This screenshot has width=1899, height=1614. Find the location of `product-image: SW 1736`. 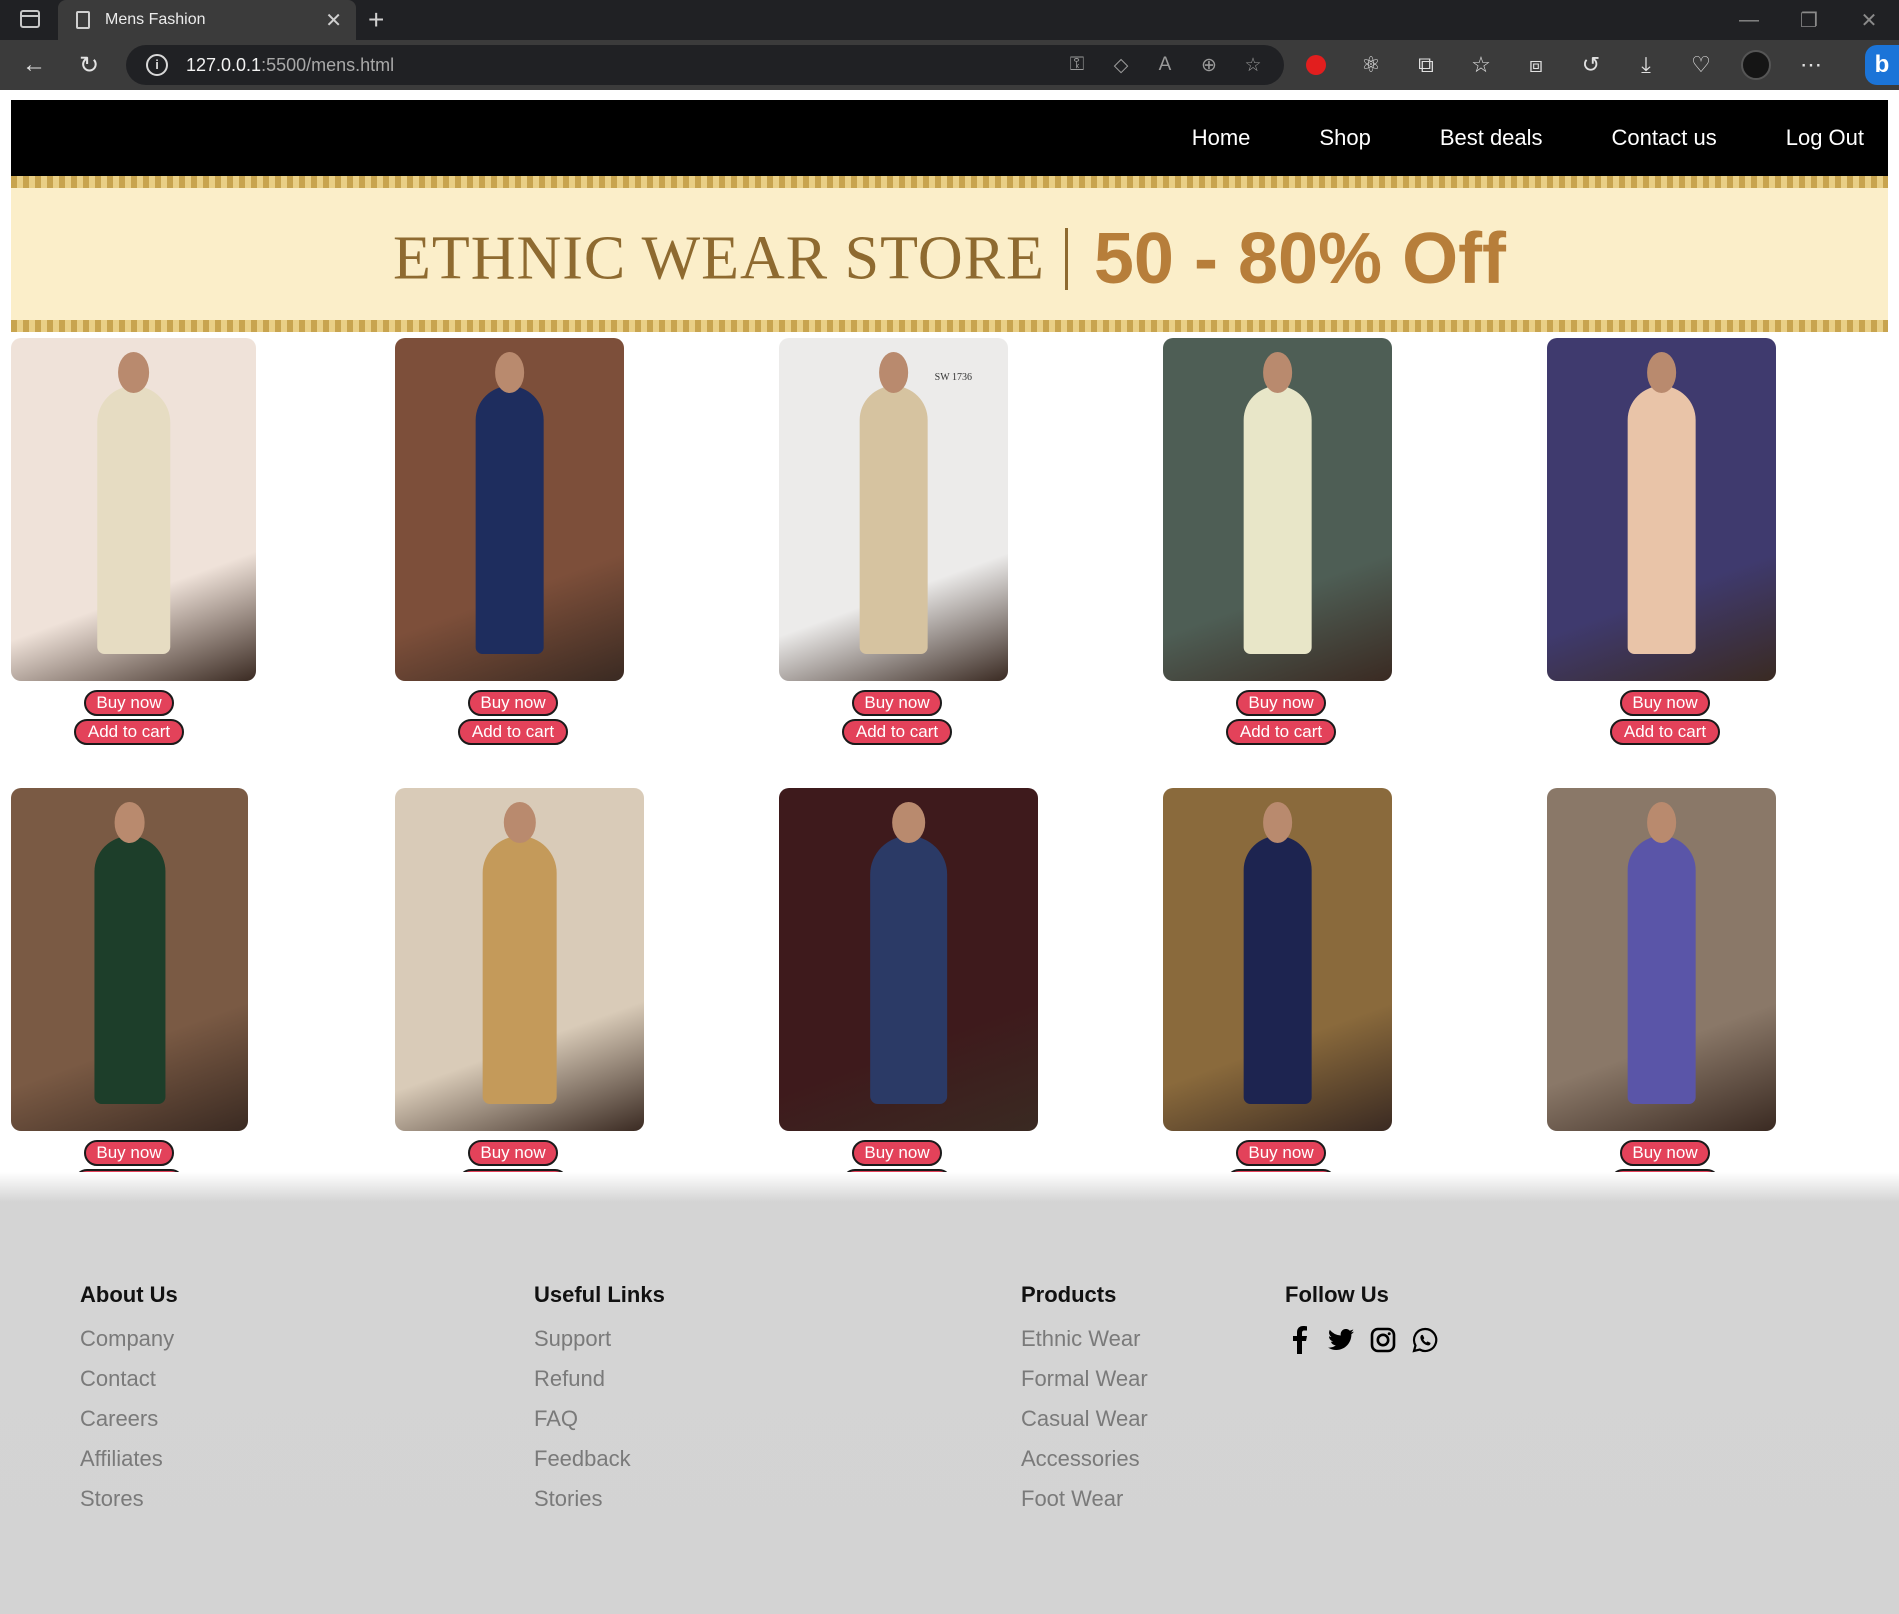

product-image: SW 1736 is located at coordinates (893, 509).